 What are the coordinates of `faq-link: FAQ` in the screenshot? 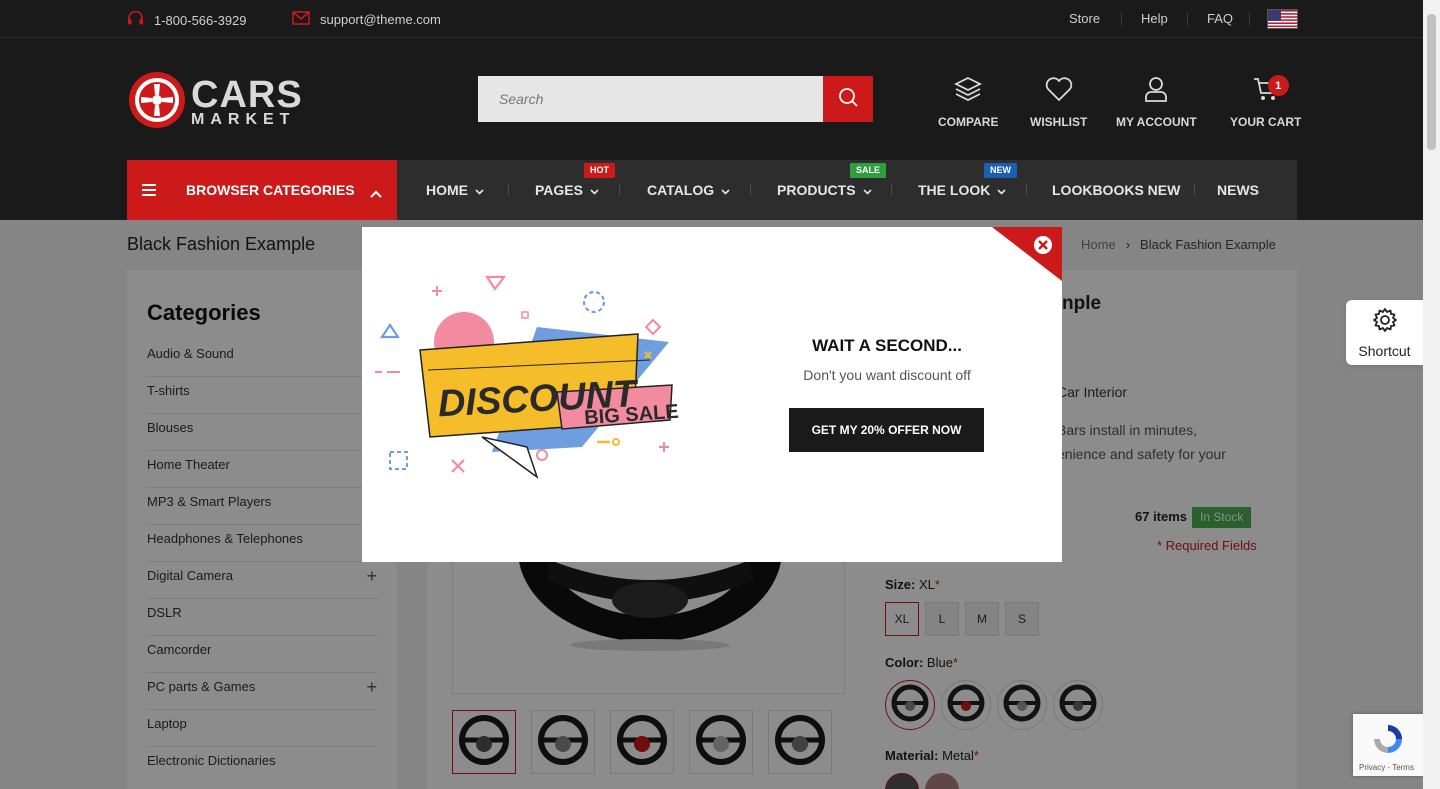 It's located at (1220, 18).